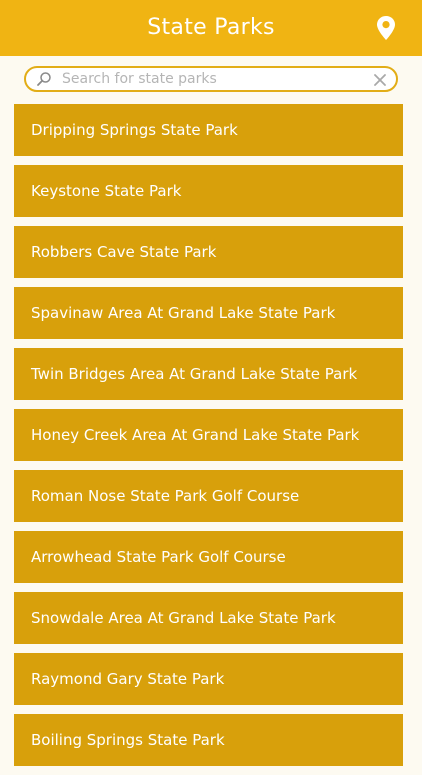  I want to click on list-item: Arrowhead State Park Golf Course, so click(208, 557).